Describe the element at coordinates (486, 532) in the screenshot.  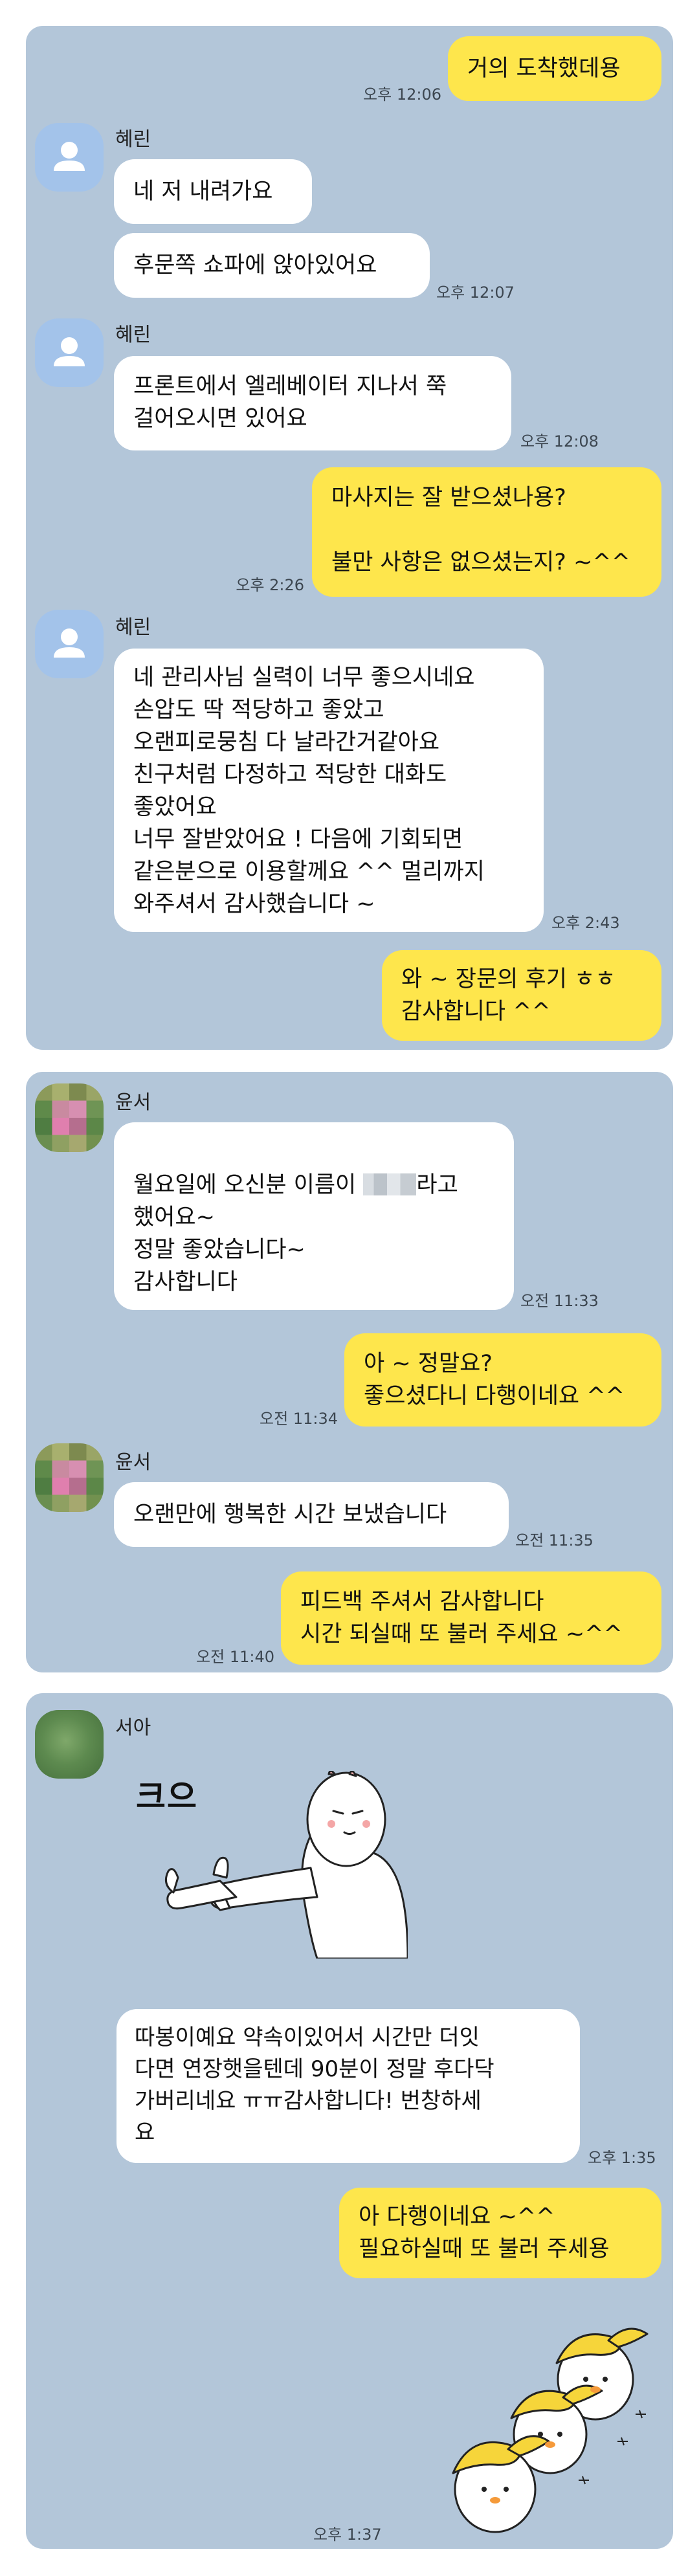
I see `message-bubble-outgoing: 마사지는 잘 받으셨나용? 불만 사항은 없으셨는지? ~^^` at that location.